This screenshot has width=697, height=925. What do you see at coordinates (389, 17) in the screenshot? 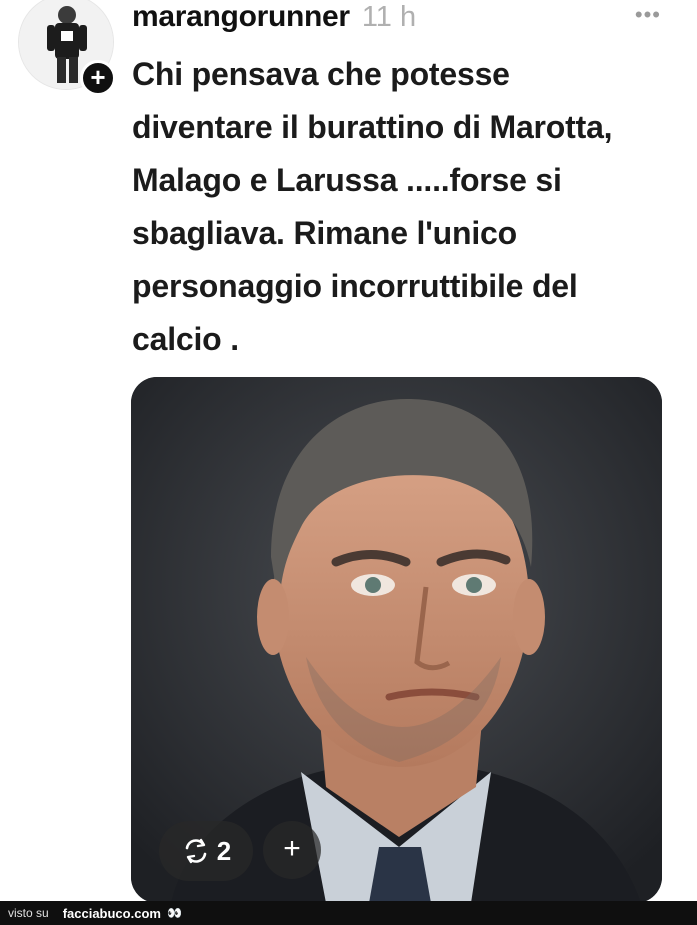
I see `post-time: 11 h` at bounding box center [389, 17].